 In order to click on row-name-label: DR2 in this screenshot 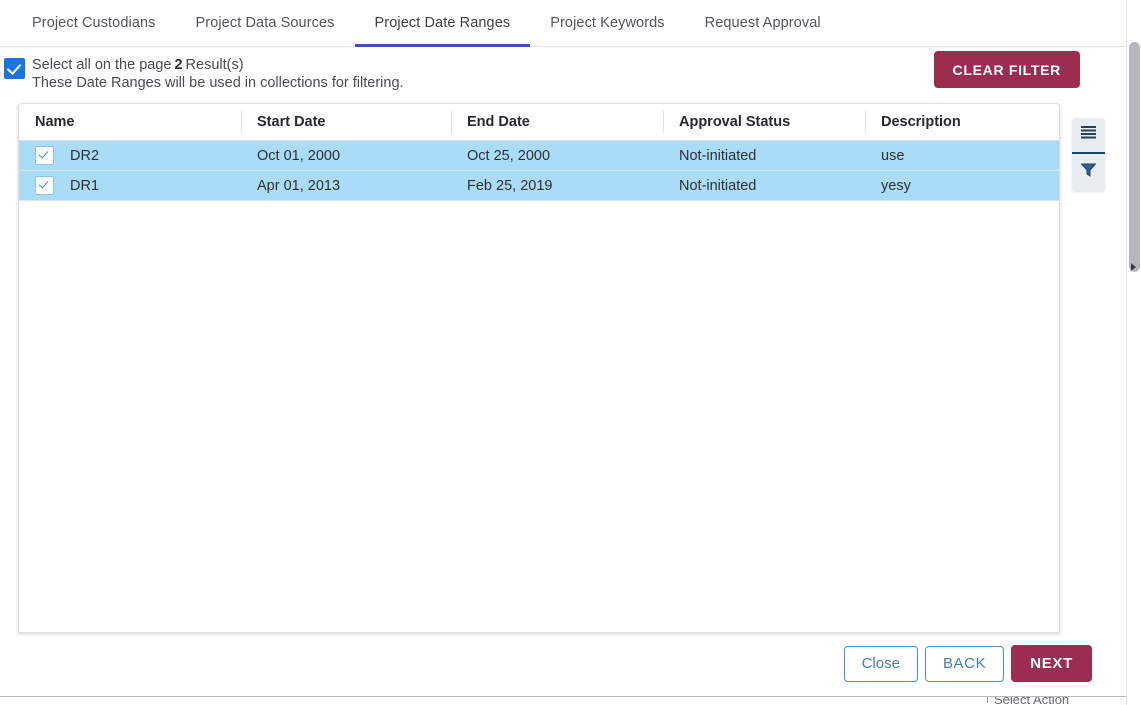, I will do `click(85, 155)`.